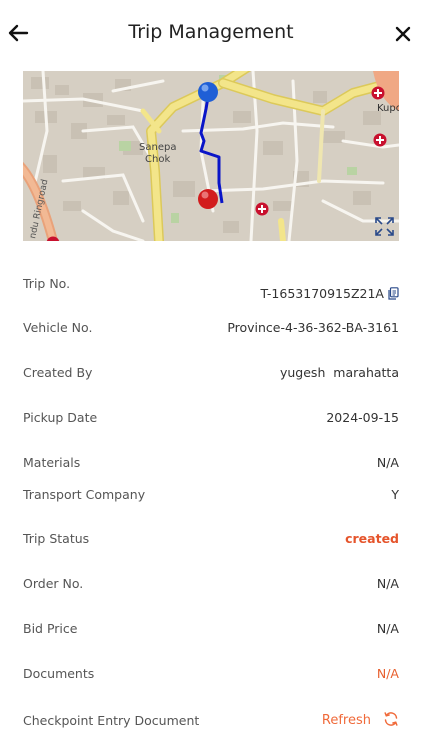 This screenshot has width=422, height=750. What do you see at coordinates (111, 720) in the screenshot?
I see `checkpoint-label: Checkpoint Entry Document` at bounding box center [111, 720].